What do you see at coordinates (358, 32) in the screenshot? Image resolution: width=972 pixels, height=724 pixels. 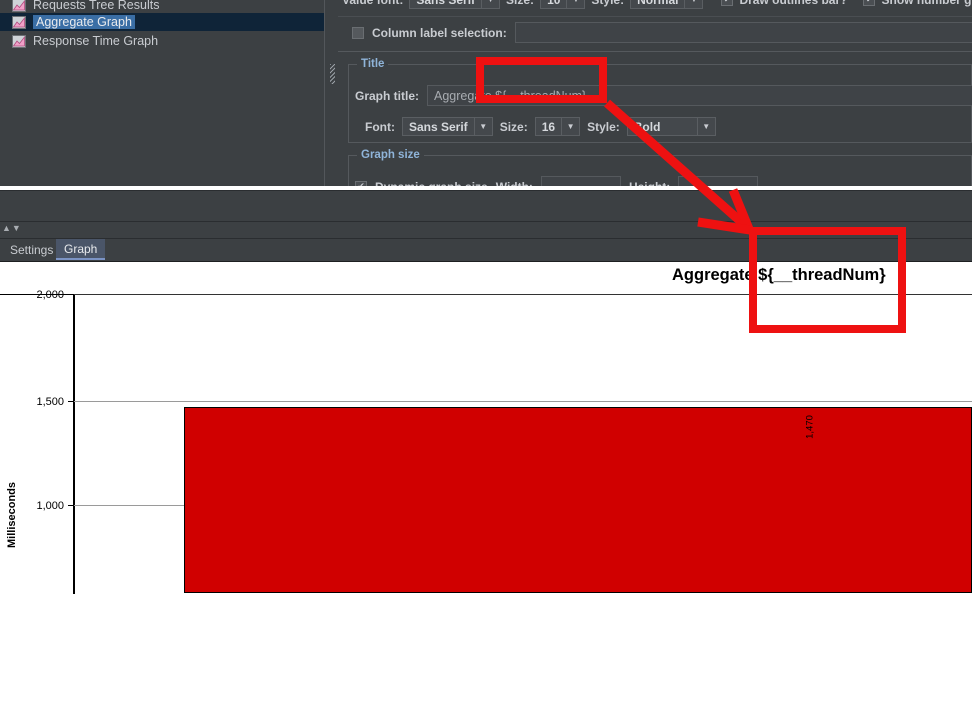 I see `column-label-selection-checkbox` at bounding box center [358, 32].